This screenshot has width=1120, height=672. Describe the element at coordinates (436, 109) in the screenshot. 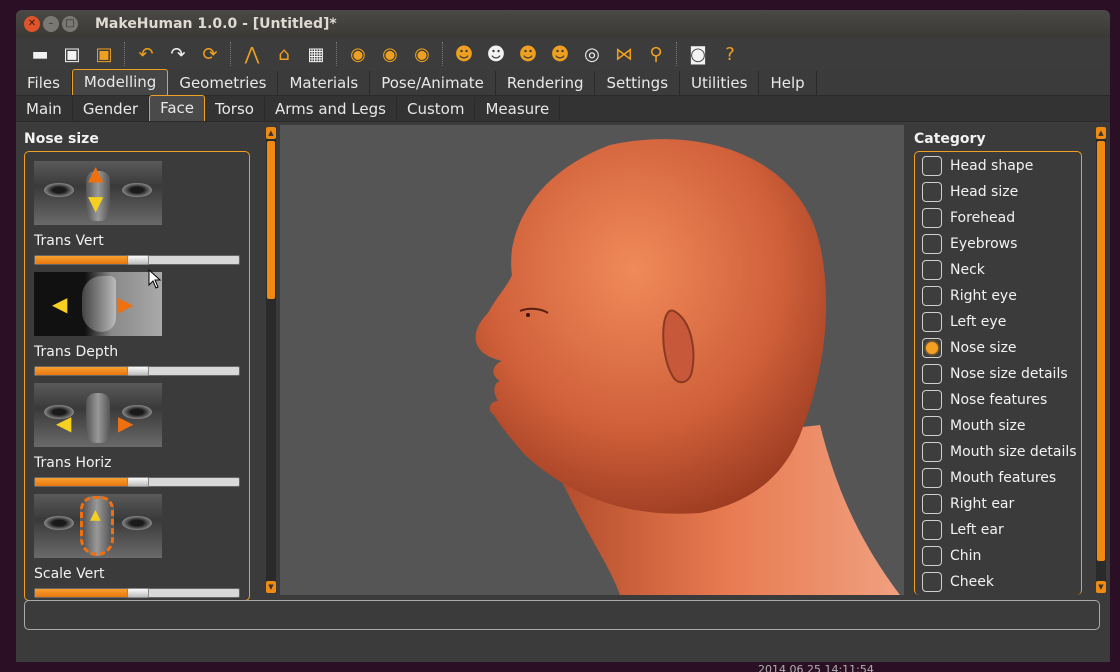

I see `subtab-custom: Custom` at that location.